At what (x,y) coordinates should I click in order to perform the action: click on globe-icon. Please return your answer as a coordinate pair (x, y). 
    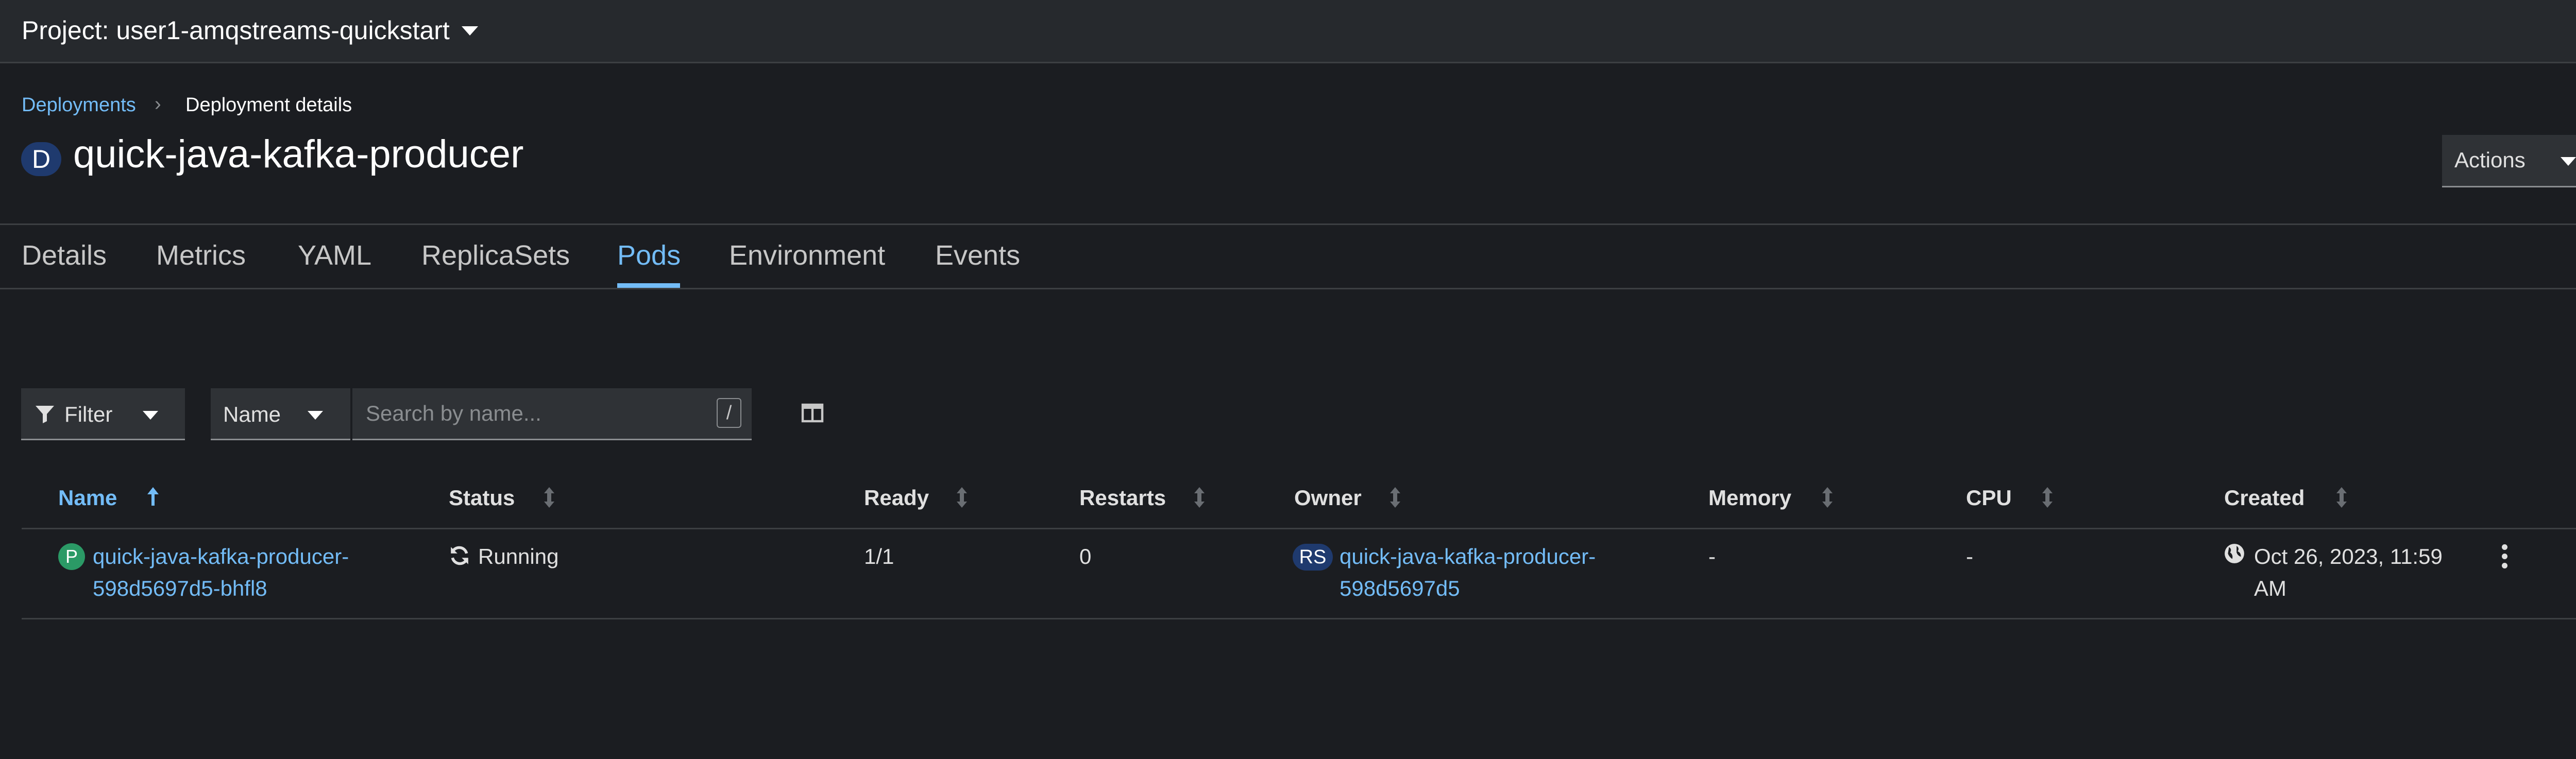
    Looking at the image, I should click on (2234, 553).